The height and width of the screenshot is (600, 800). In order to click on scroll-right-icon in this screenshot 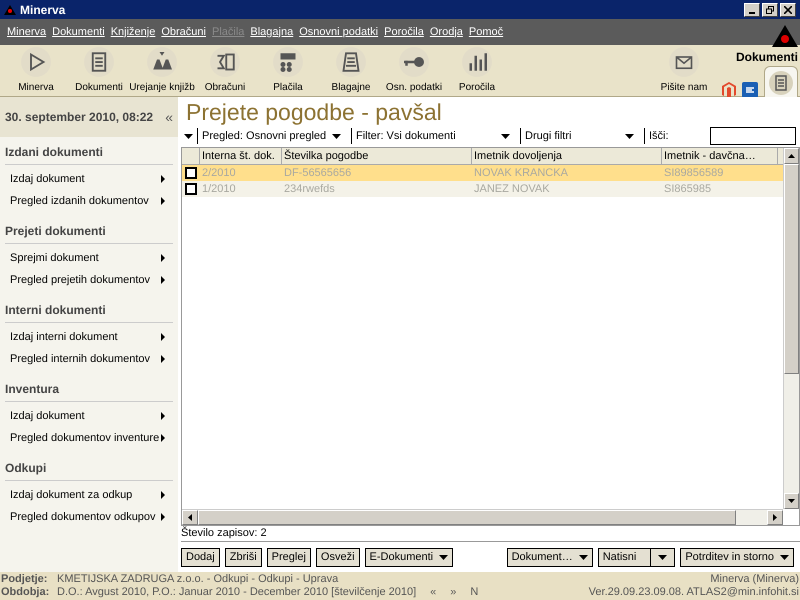, I will do `click(775, 517)`.